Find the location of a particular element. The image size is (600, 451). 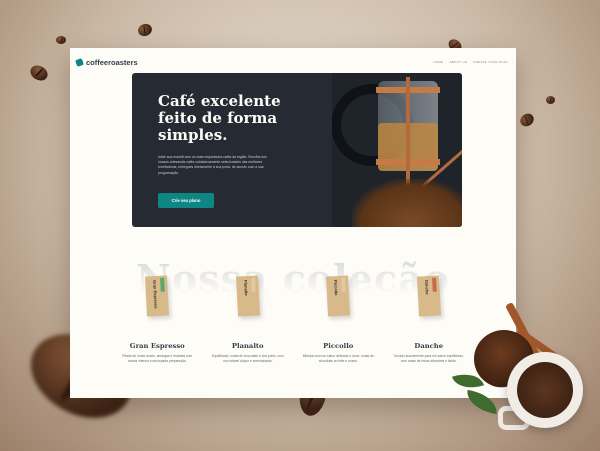

logo: coffeeroasters is located at coordinates (106, 62).